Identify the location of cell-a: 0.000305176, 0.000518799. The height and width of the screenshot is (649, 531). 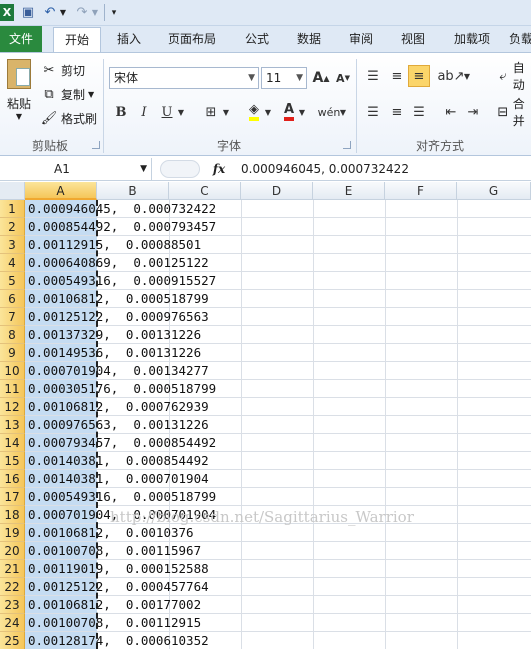
(122, 389).